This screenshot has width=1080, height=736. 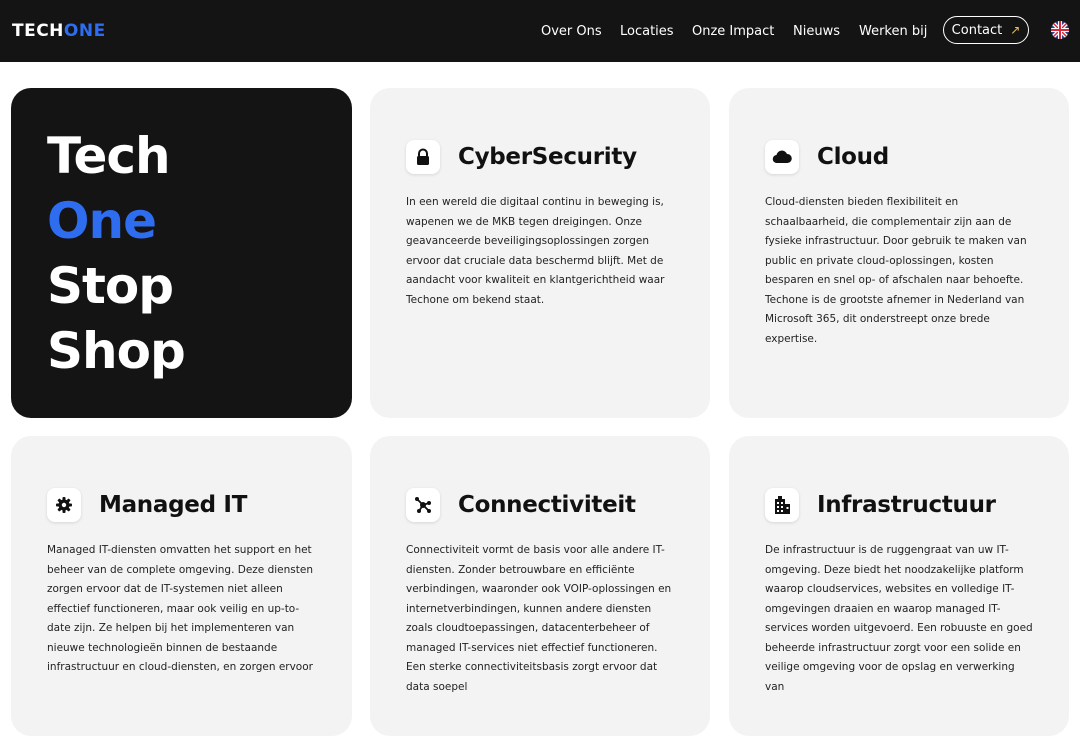 I want to click on cloud-icon, so click(x=782, y=157).